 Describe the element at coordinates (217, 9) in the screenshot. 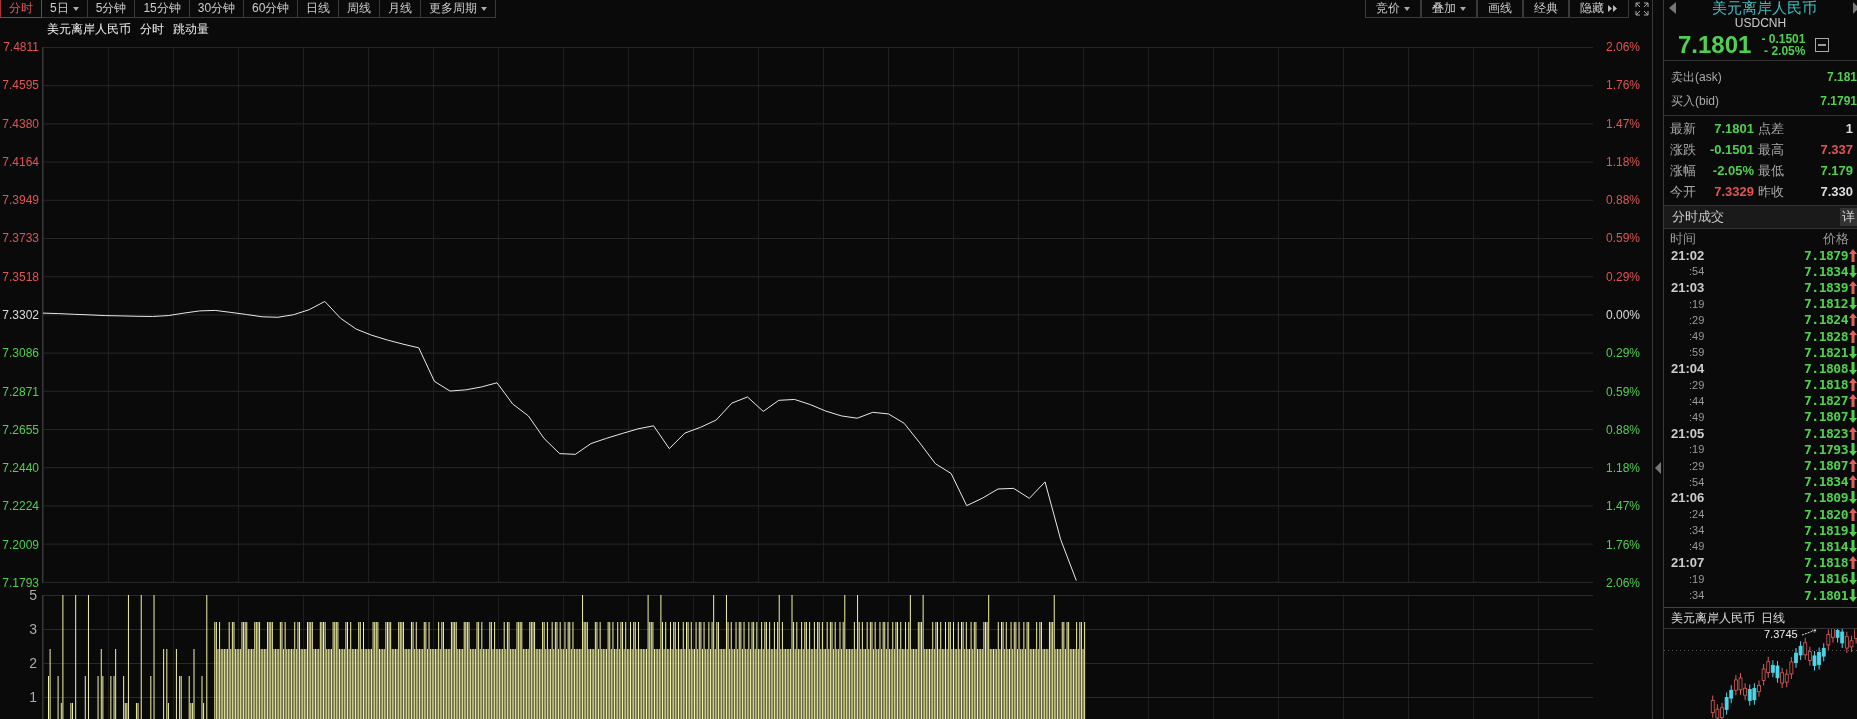

I see `period-tab: 30分钟` at that location.